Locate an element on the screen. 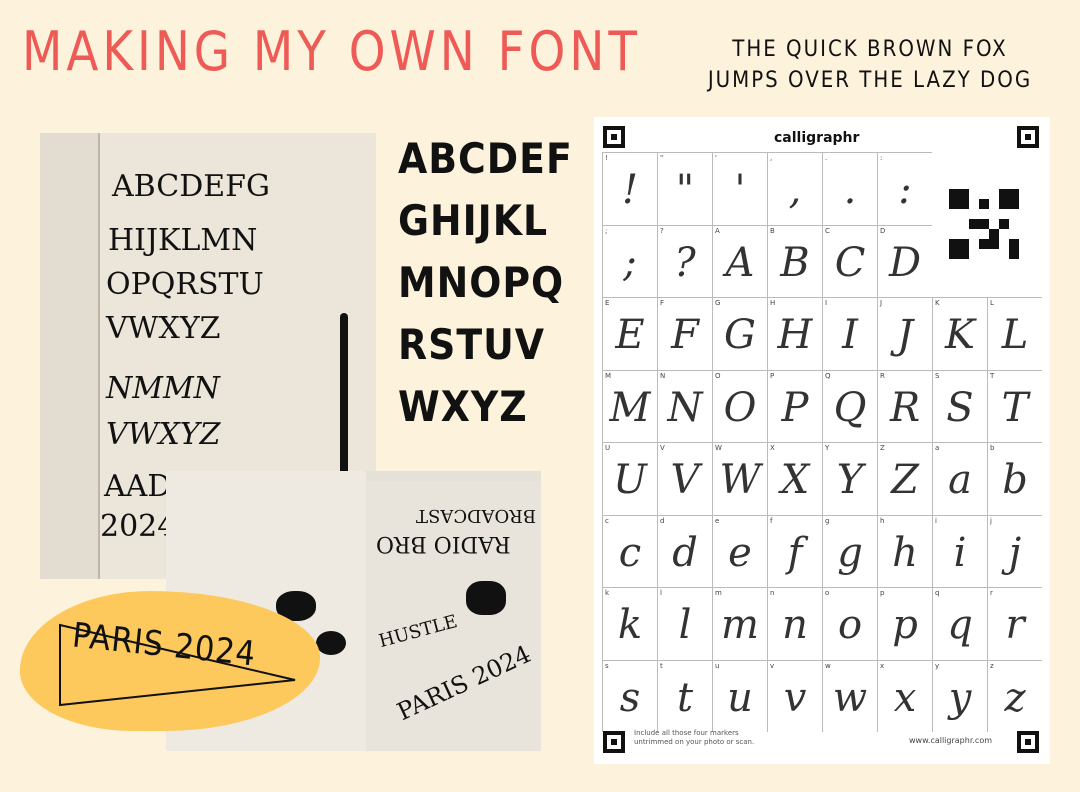  glyph-cell-glyph: u is located at coordinates (740, 697).